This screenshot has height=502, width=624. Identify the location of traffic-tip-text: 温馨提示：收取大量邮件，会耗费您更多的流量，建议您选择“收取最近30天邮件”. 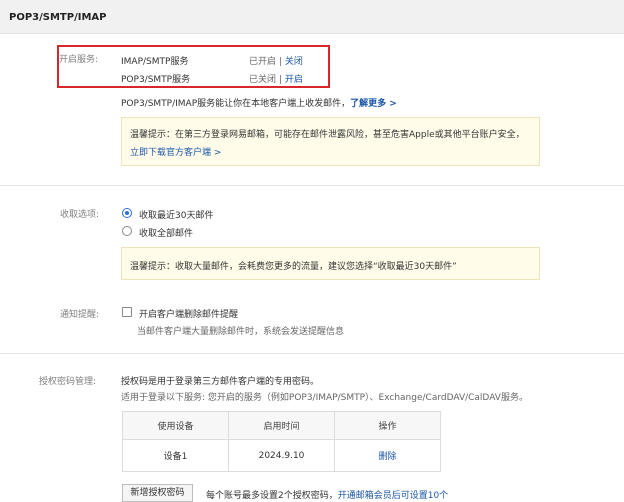
(293, 267).